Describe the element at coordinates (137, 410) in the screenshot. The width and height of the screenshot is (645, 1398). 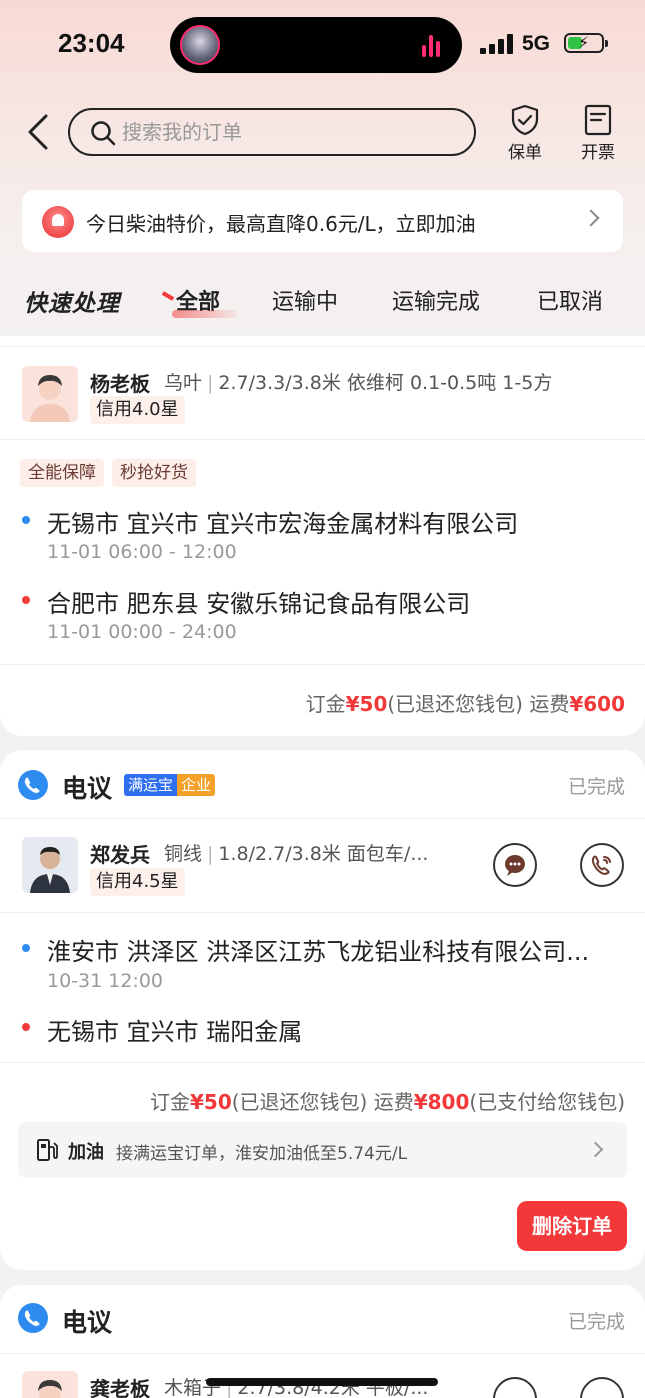
I see `credit-badge: 信用4.0星` at that location.